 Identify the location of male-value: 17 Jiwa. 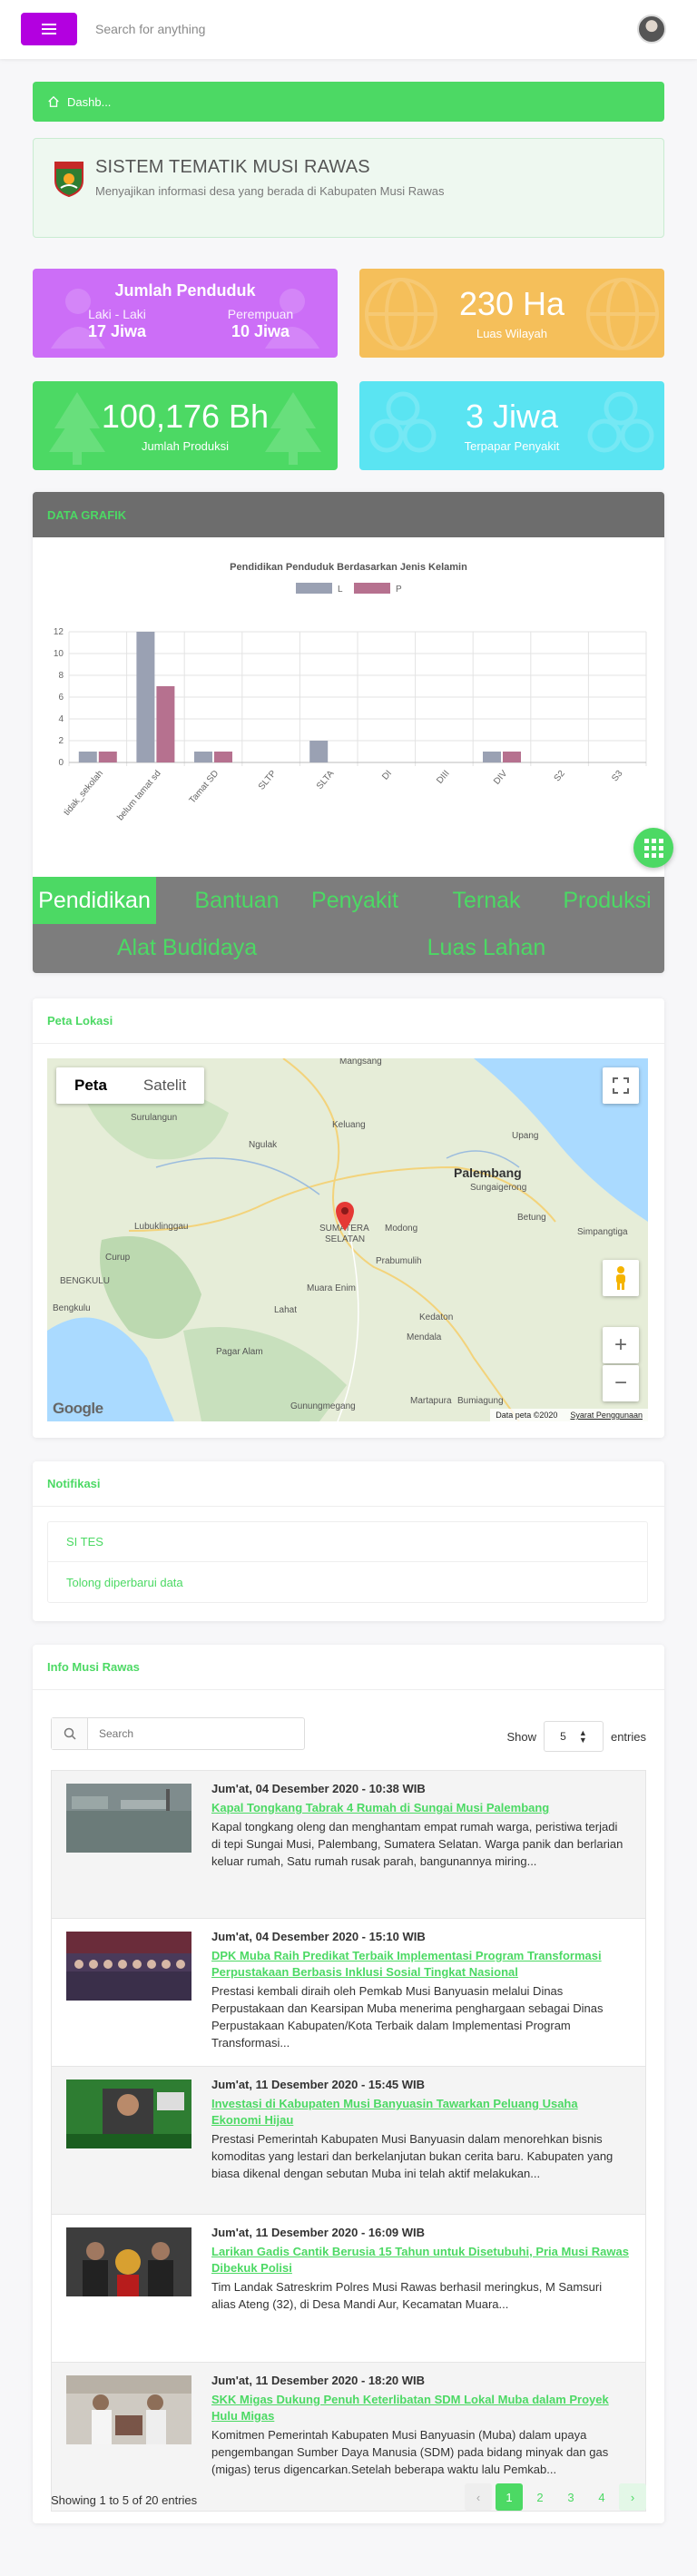
(117, 331).